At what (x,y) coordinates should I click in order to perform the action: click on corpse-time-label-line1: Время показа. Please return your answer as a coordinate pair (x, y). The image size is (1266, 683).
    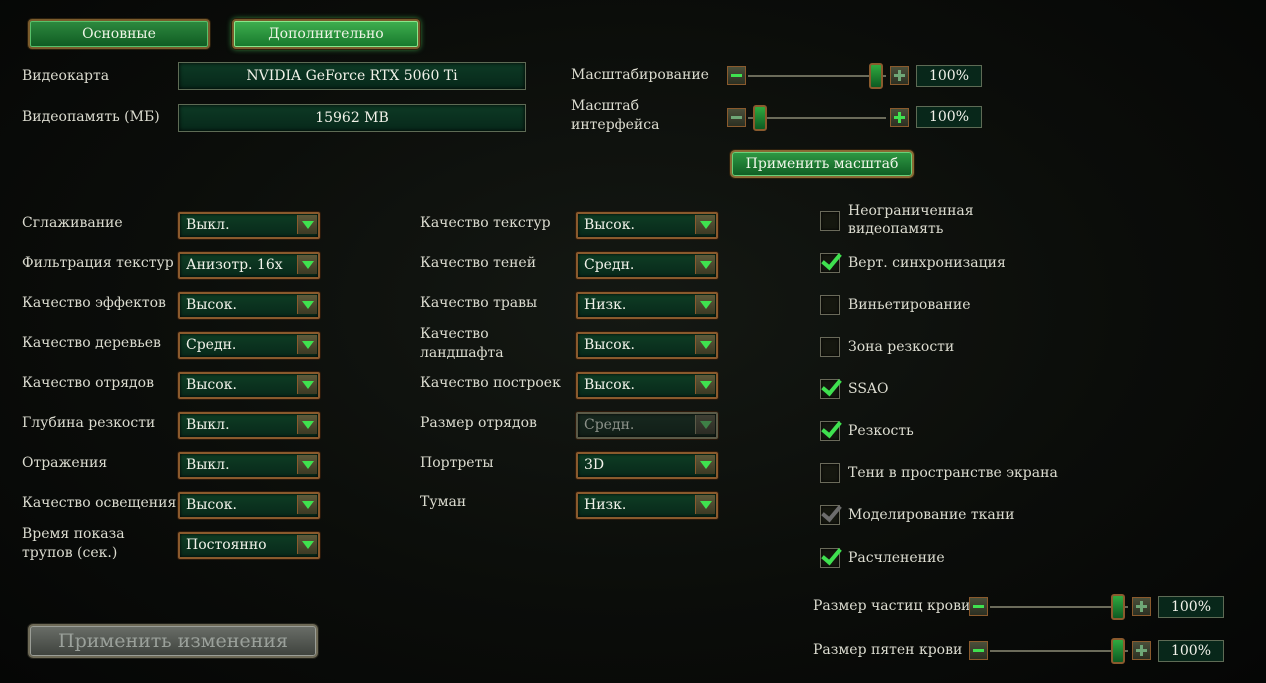
    Looking at the image, I should click on (73, 534).